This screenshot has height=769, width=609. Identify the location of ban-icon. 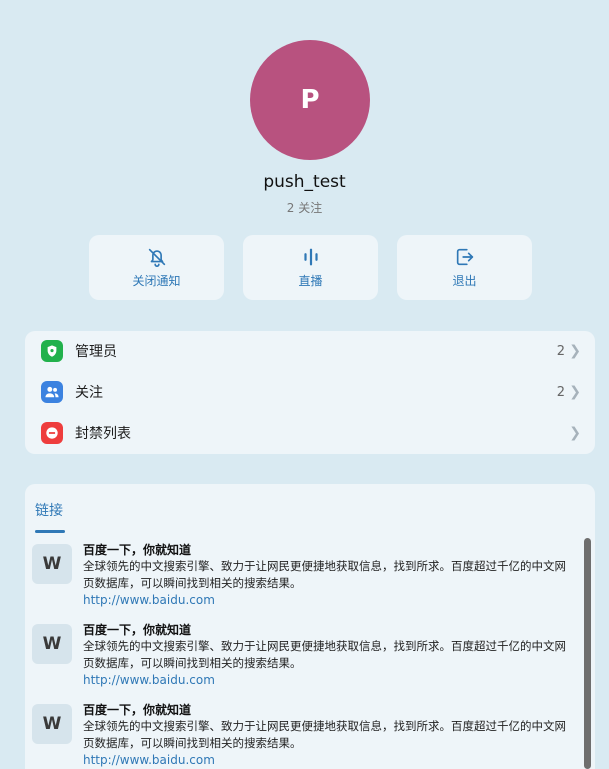
(52, 433).